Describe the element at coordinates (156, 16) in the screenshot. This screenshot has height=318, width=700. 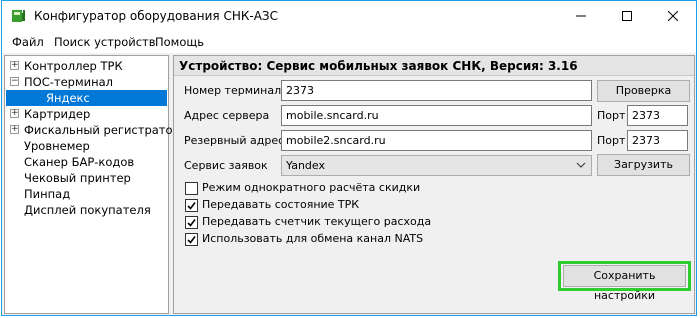
I see `window-title: Конфигуратор оборудования СНК-АЗС` at that location.